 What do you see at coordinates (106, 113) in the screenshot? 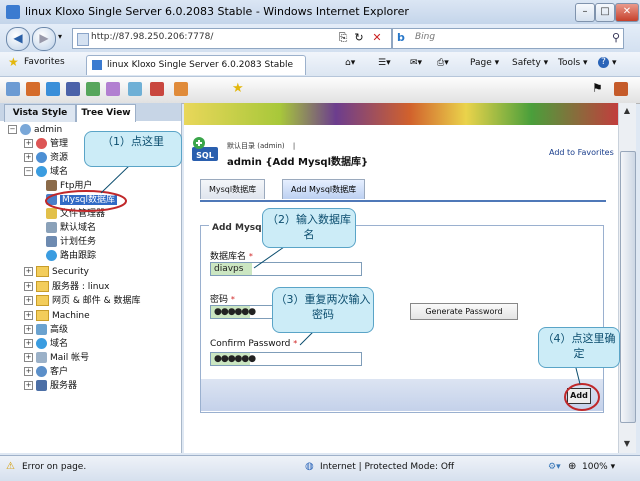
I see `tab-tree-view: Tree View` at bounding box center [106, 113].